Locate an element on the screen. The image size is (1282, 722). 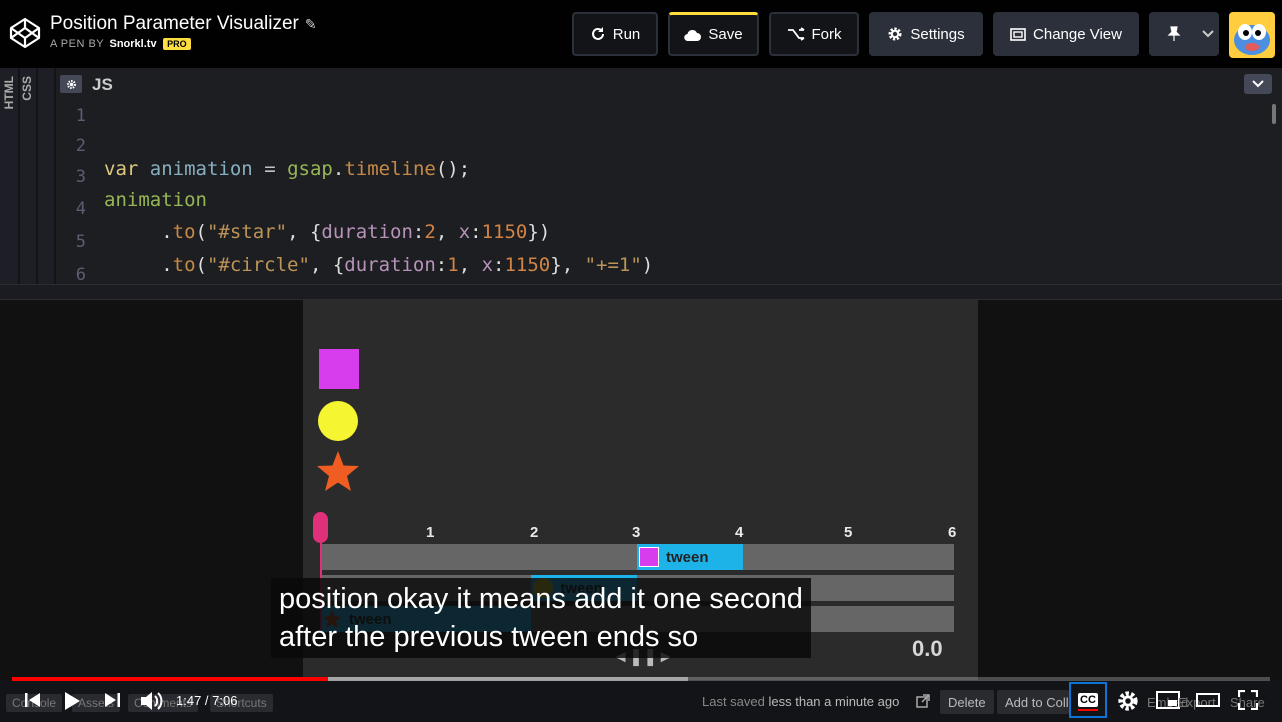
fullscreen-icon is located at coordinates (1248, 700).